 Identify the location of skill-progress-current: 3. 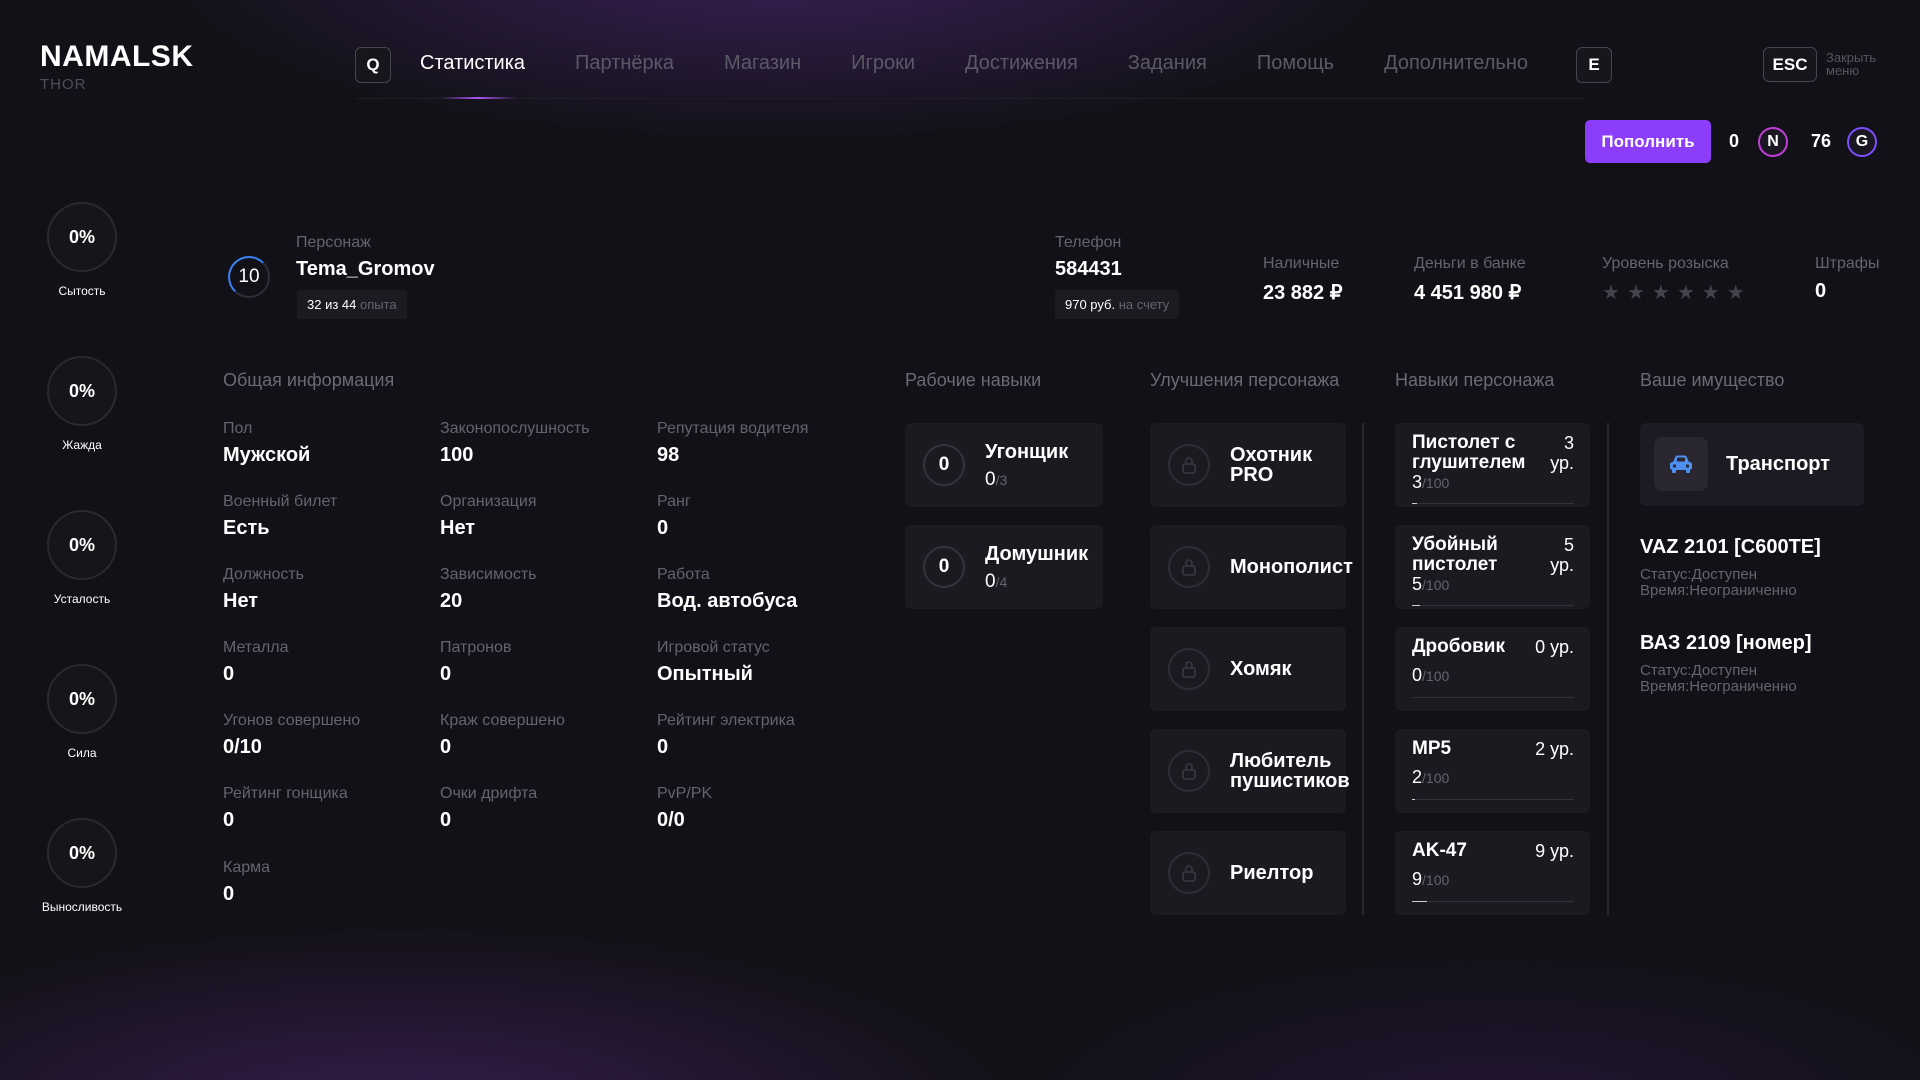
(1417, 482).